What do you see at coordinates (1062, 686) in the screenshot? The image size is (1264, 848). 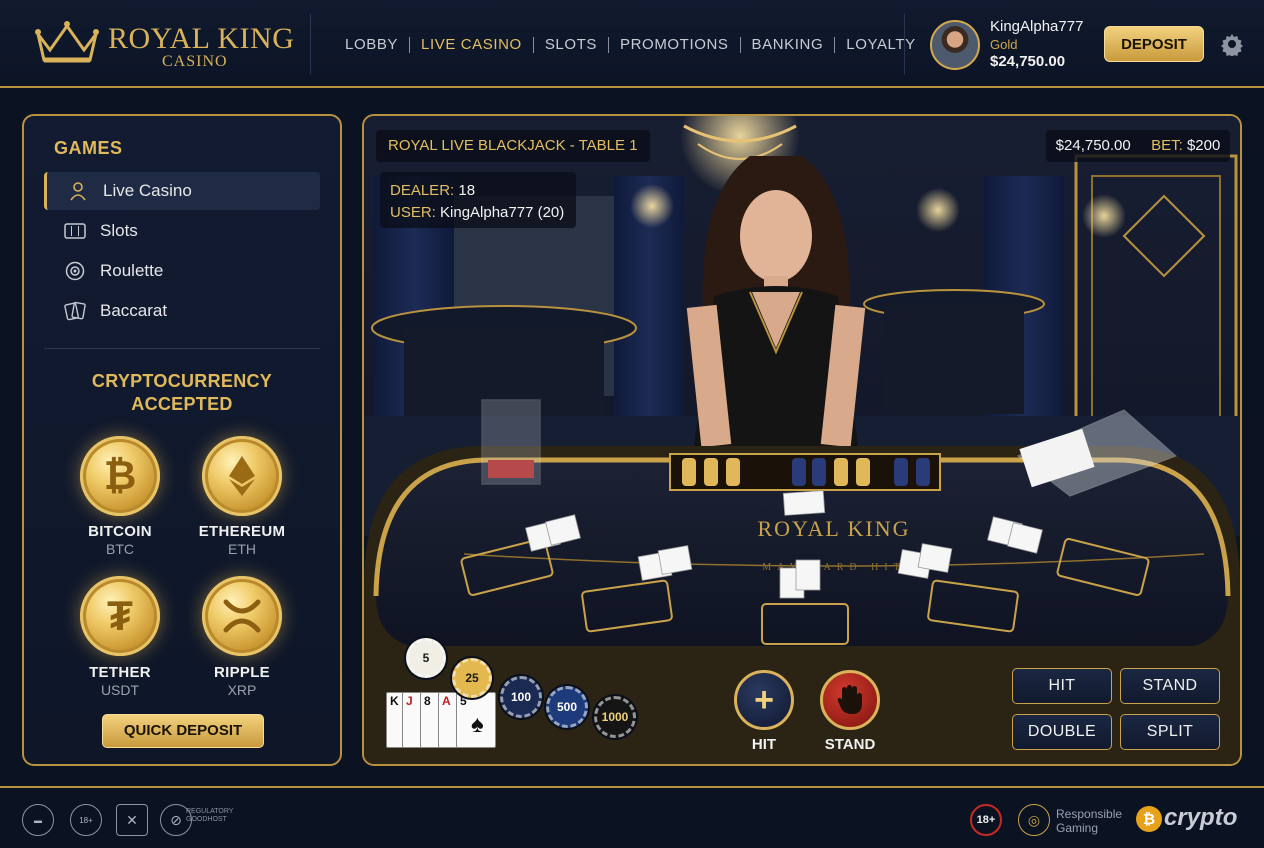 I see `hit-button: HIT` at bounding box center [1062, 686].